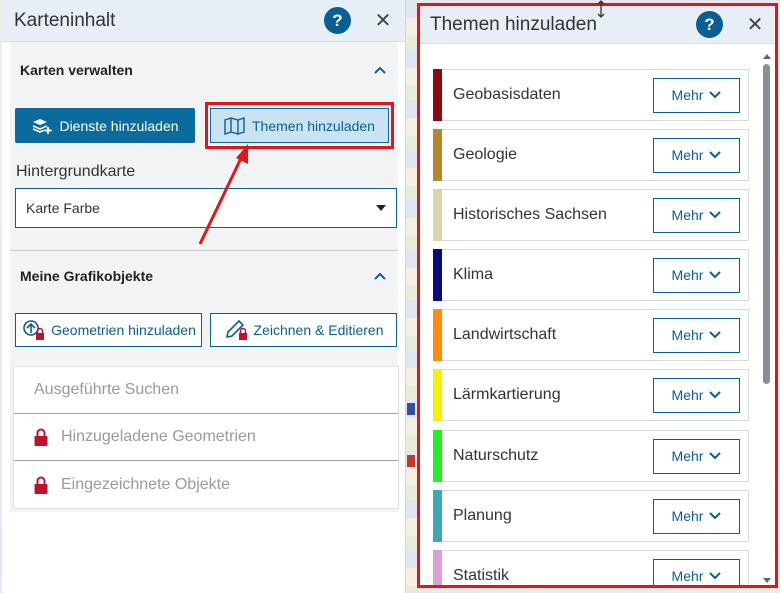  I want to click on topic-label: Geologie, so click(485, 154).